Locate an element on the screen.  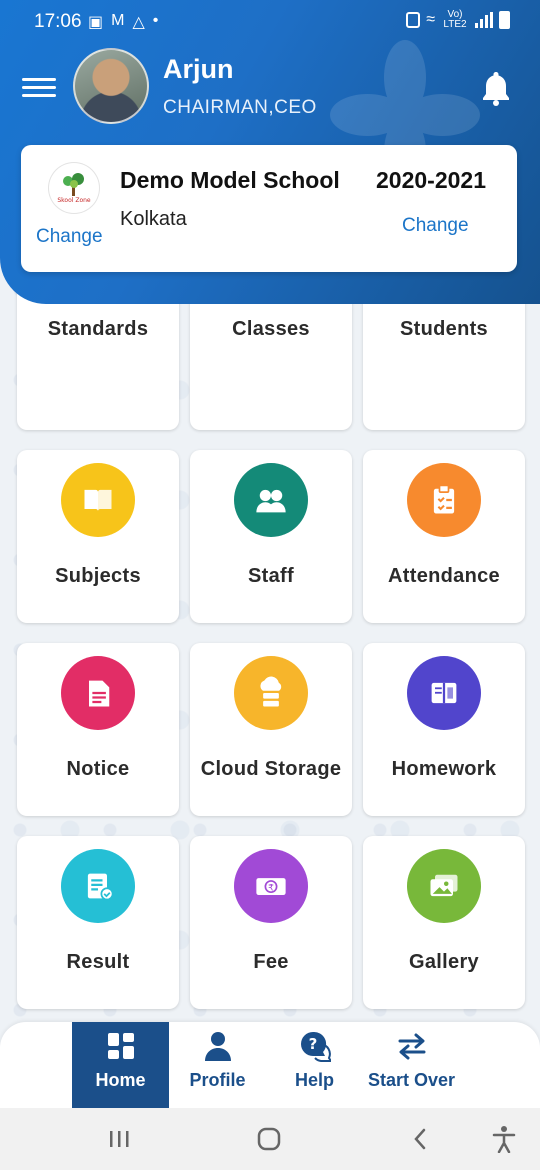
bottom-nav: Home Profile ? Help Start Over is located at coordinates (270, 1065).